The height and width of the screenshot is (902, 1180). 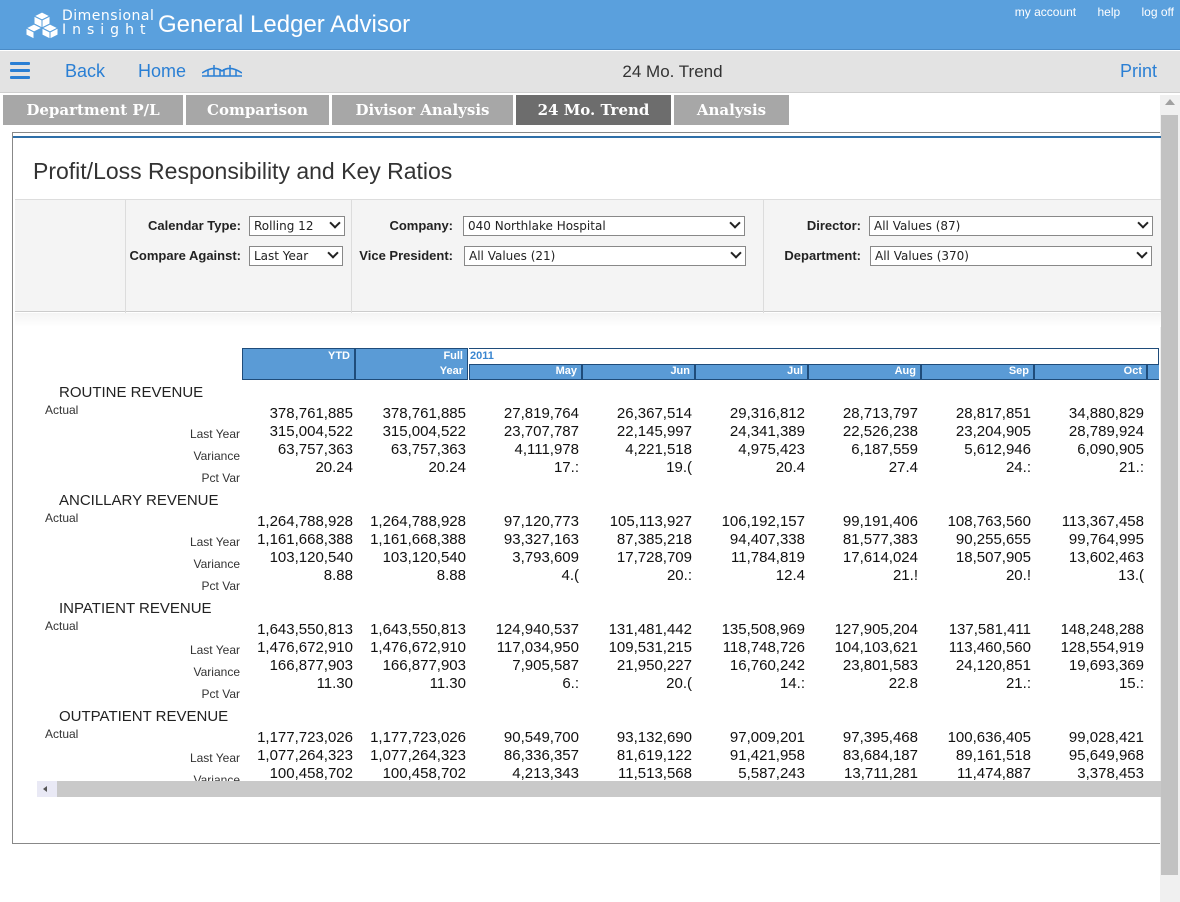 What do you see at coordinates (139, 500) in the screenshot?
I see `section-heading: ANCILLARY REVENUE` at bounding box center [139, 500].